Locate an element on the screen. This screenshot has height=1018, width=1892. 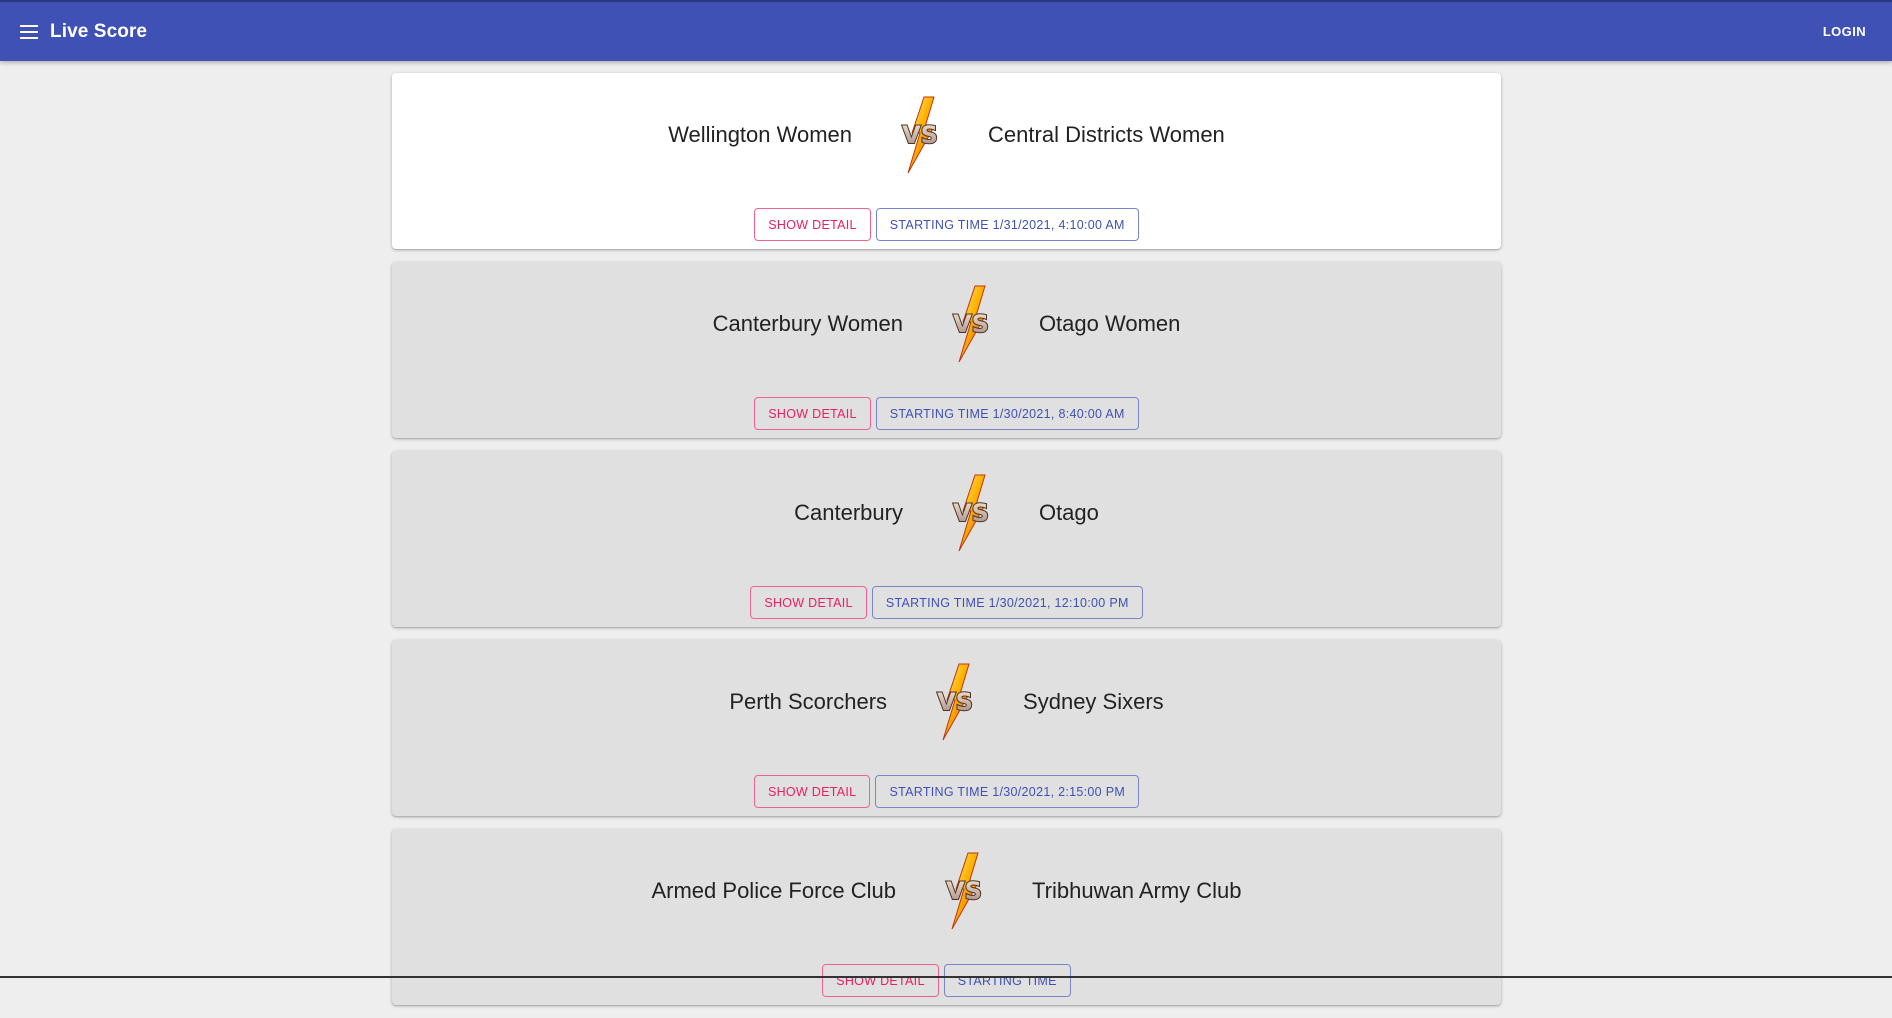
app-title: Live Score is located at coordinates (98, 32).